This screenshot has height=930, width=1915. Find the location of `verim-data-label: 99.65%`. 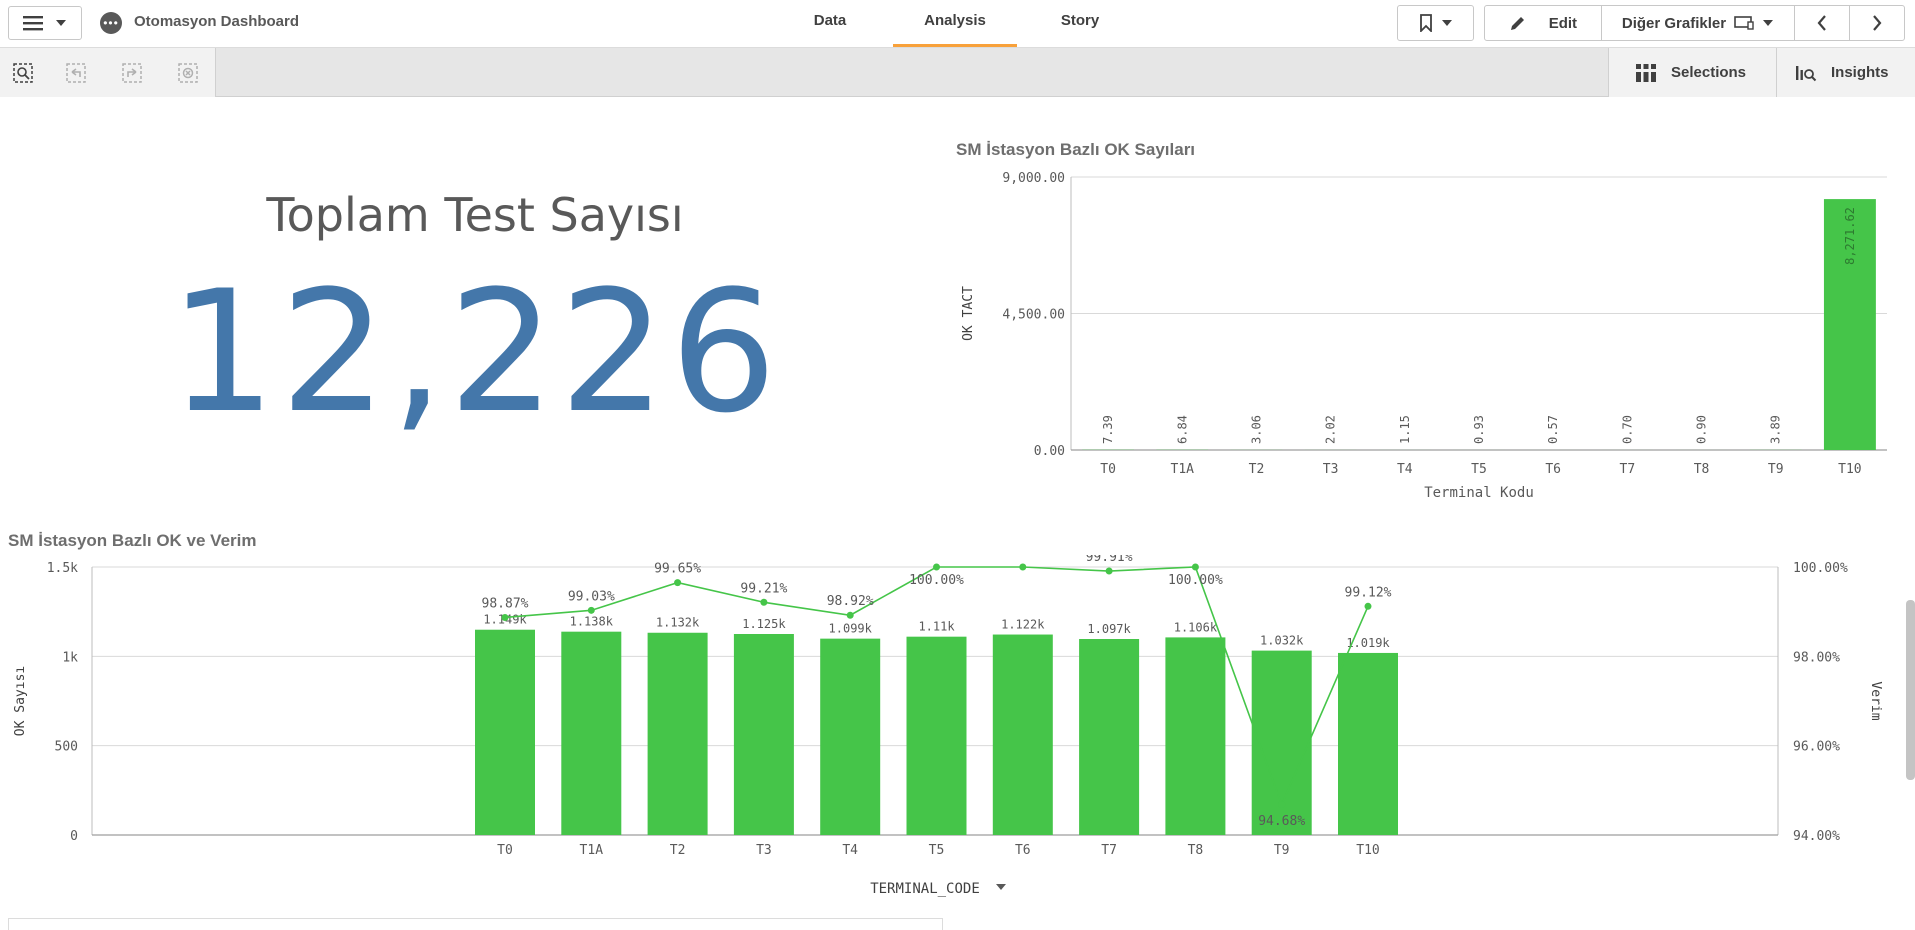

verim-data-label: 99.65% is located at coordinates (677, 569).